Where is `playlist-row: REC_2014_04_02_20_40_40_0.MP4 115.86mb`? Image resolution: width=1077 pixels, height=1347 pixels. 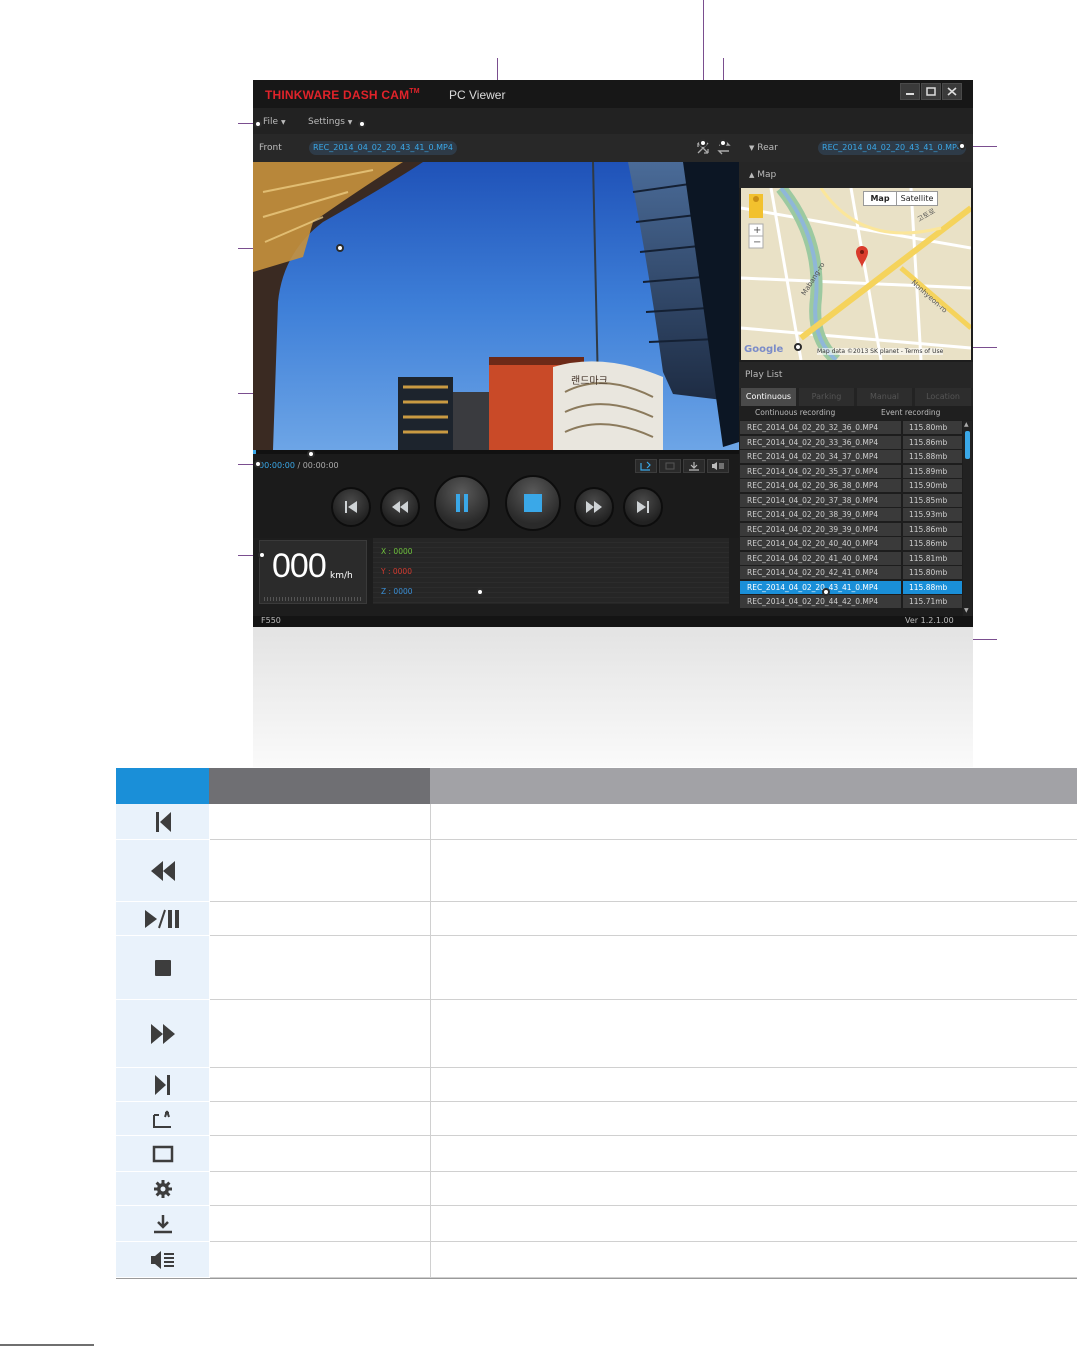 playlist-row: REC_2014_04_02_20_40_40_0.MP4 115.86mb is located at coordinates (851, 544).